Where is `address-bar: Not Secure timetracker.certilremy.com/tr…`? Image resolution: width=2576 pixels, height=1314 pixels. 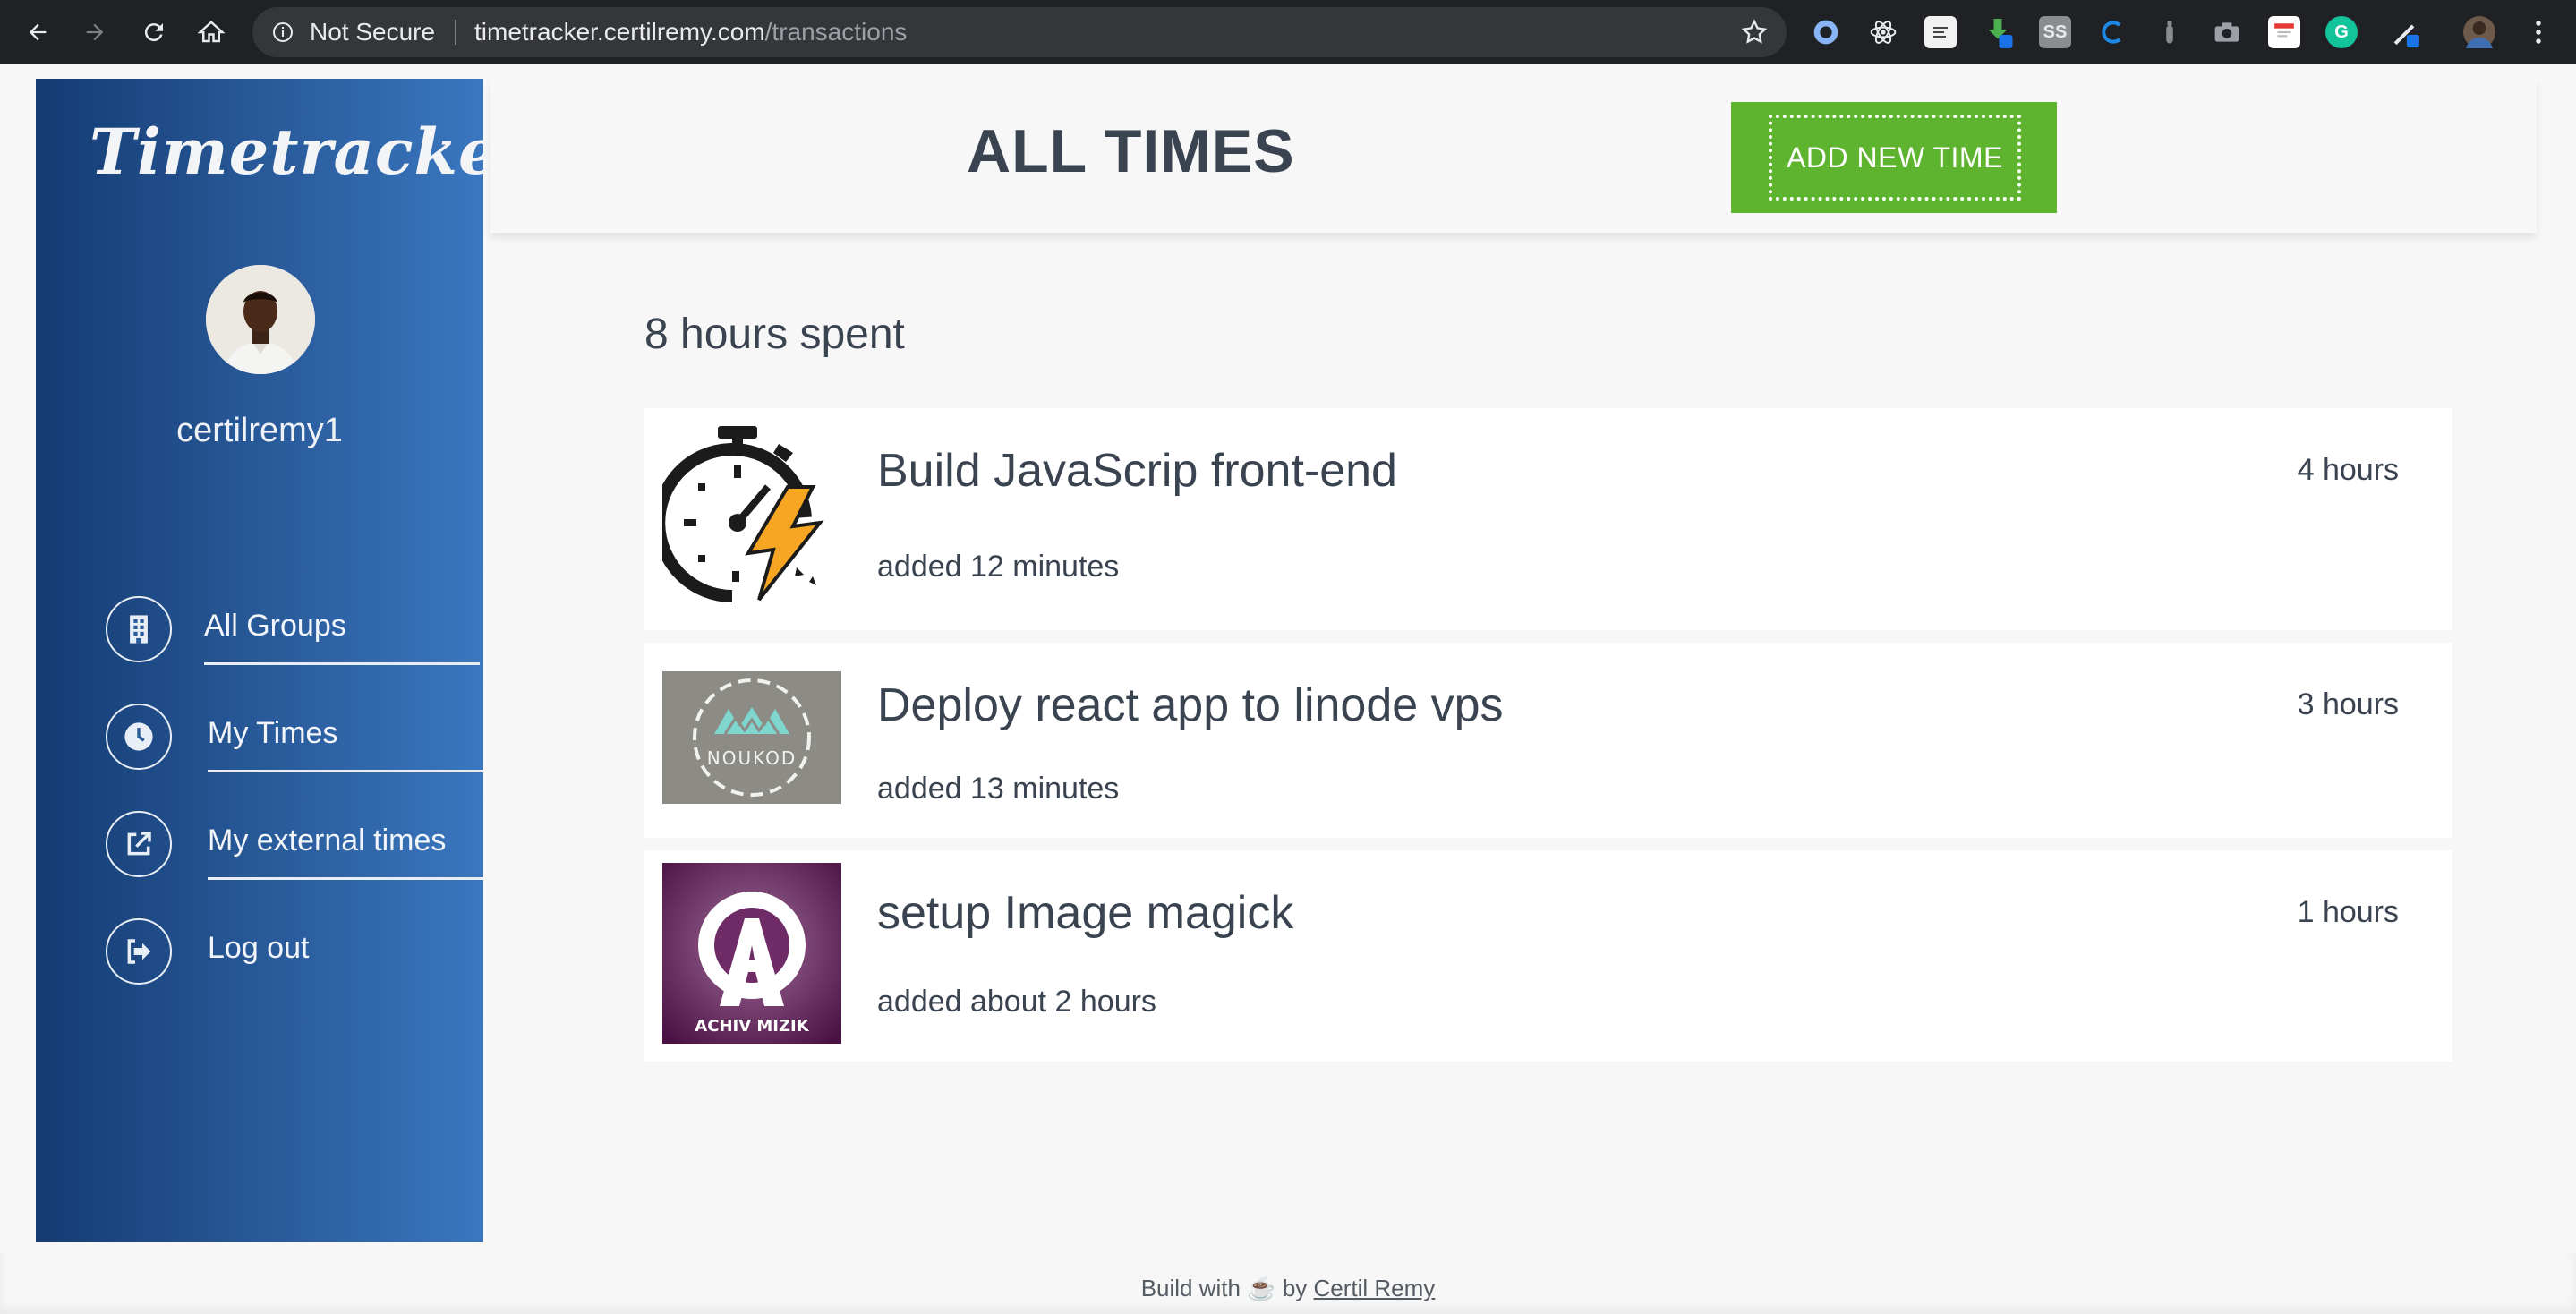
address-bar: Not Secure timetracker.certilremy.com/tr… is located at coordinates (1019, 32).